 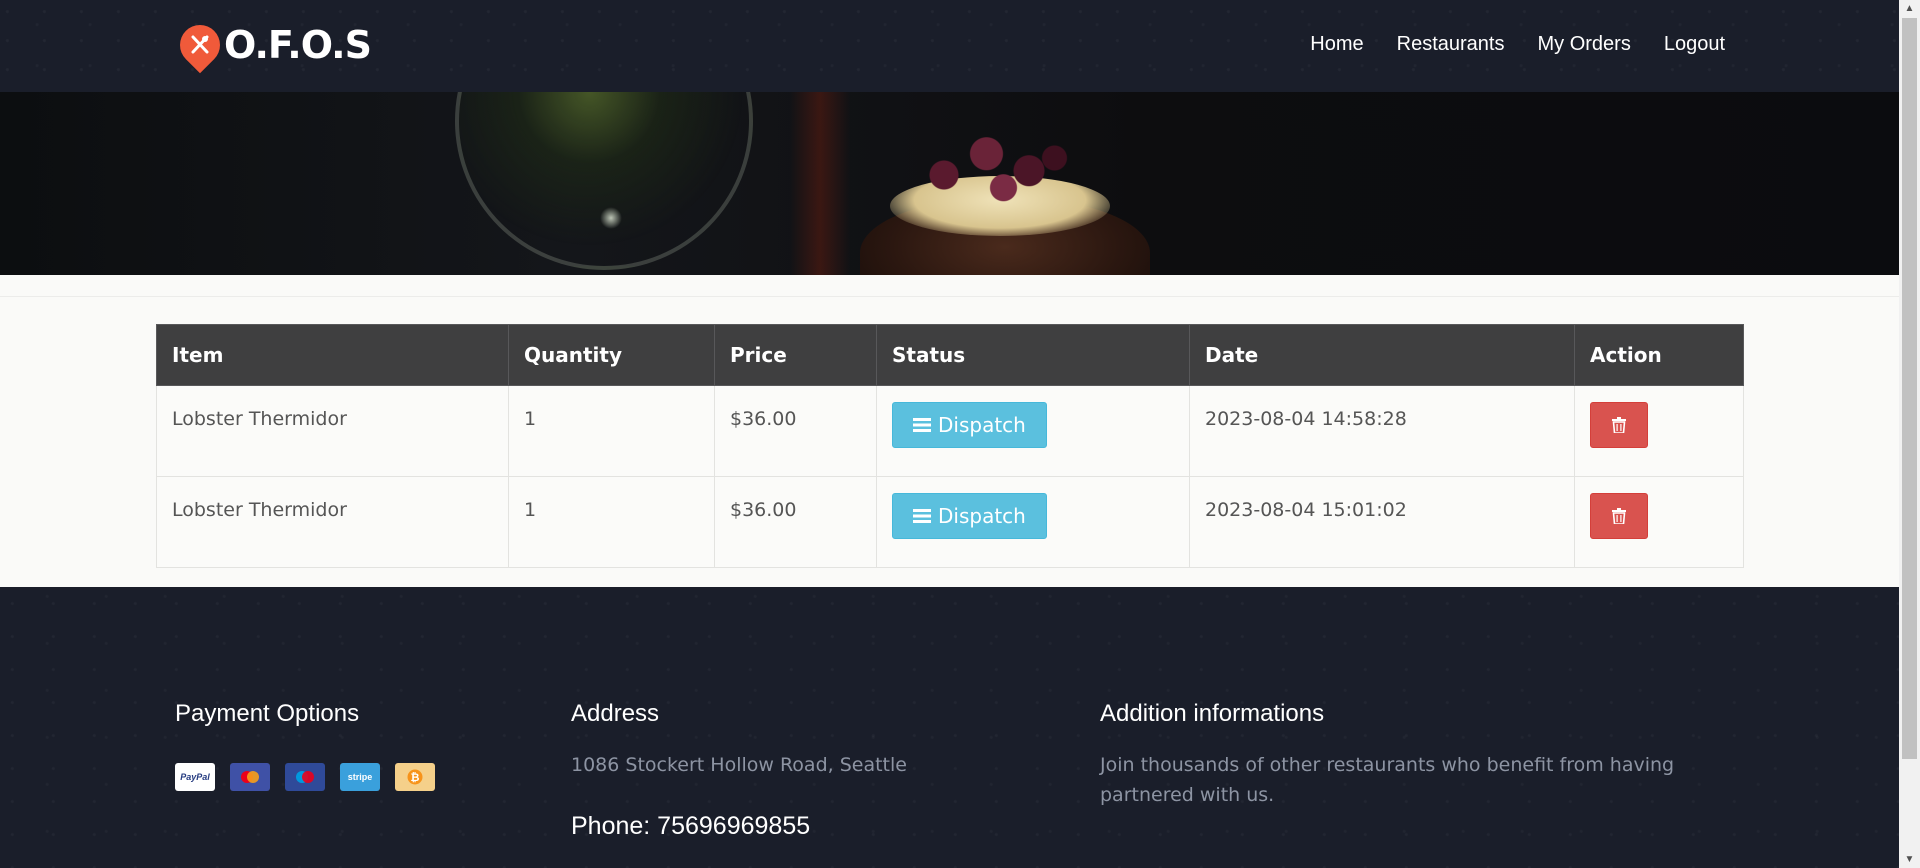 What do you see at coordinates (1382, 355) in the screenshot?
I see `column-header-date: Date` at bounding box center [1382, 355].